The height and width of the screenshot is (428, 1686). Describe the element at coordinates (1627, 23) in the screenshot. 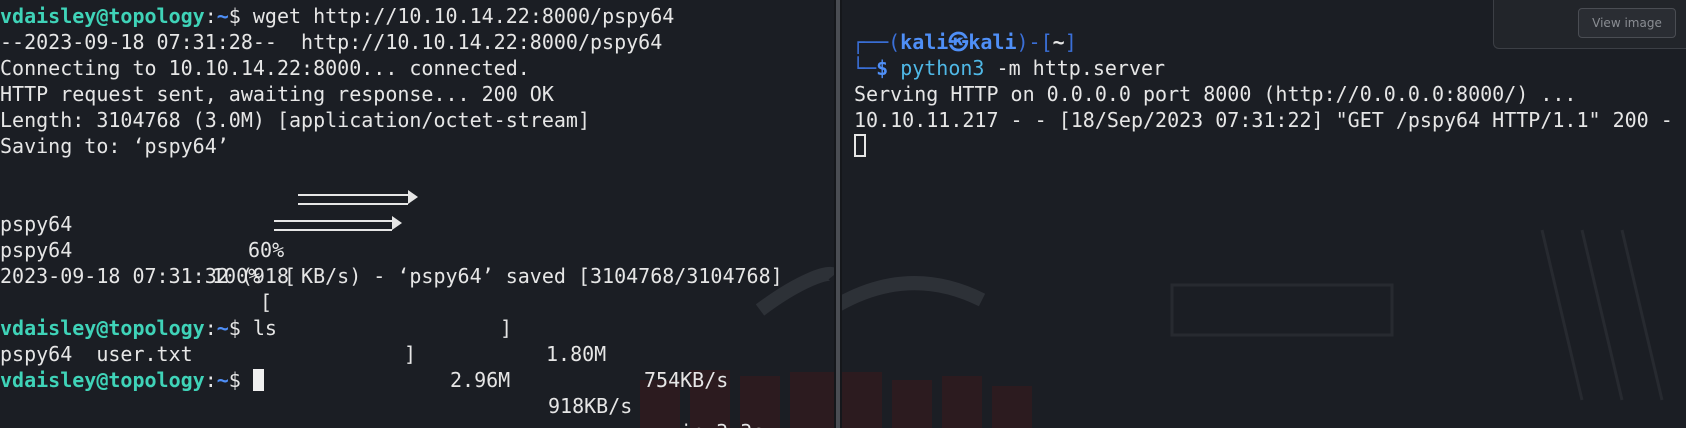

I see `view-image-button: View image` at that location.